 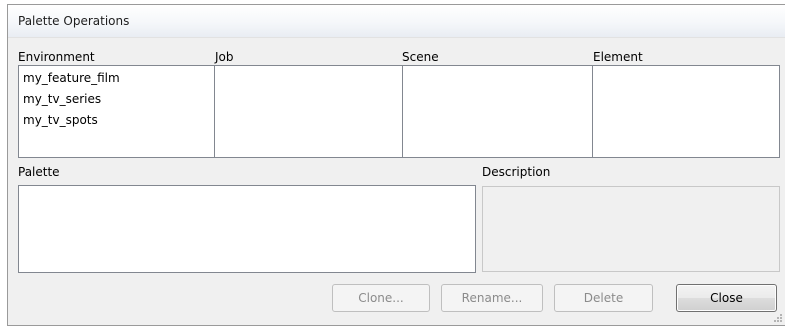 What do you see at coordinates (116, 78) in the screenshot?
I see `list-item: my_feature_film` at bounding box center [116, 78].